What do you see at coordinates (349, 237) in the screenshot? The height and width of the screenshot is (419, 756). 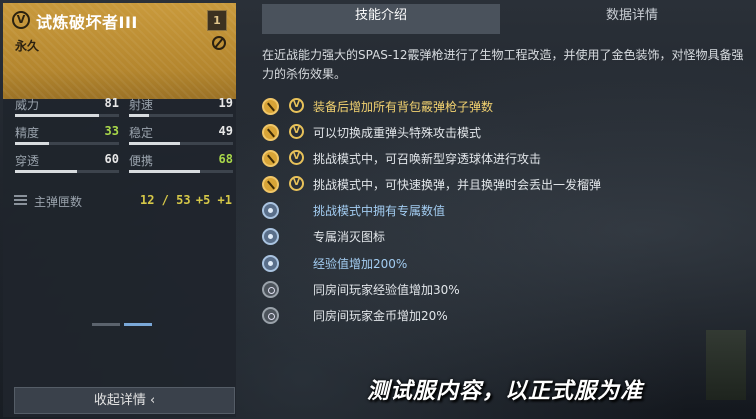 I see `perk-text: 专属消灭图标` at bounding box center [349, 237].